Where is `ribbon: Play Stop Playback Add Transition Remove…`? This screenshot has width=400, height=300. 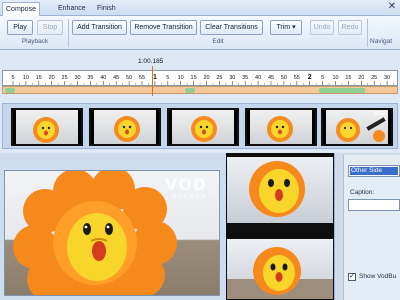 ribbon: Play Stop Playback Add Transition Remove… is located at coordinates (200, 33).